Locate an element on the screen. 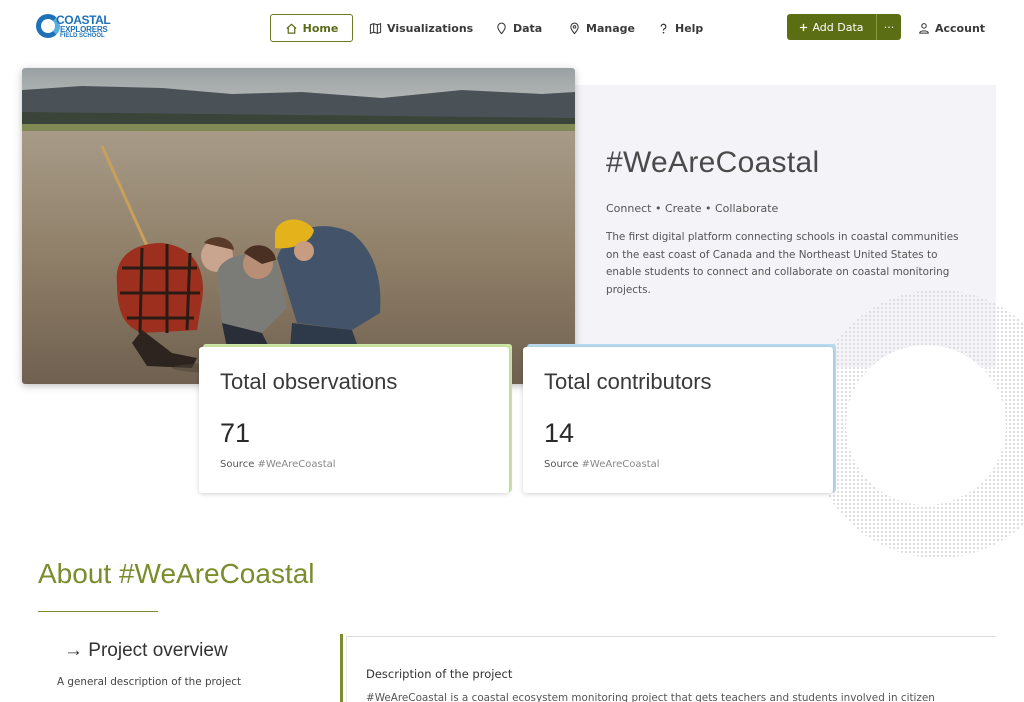  nav-visualizations-label: Visualizations is located at coordinates (430, 28).